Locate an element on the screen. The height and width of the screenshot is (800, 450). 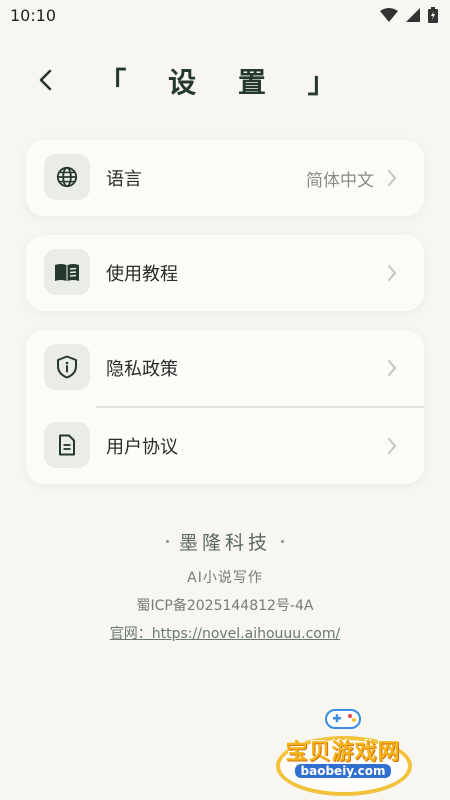
document-icon is located at coordinates (67, 445).